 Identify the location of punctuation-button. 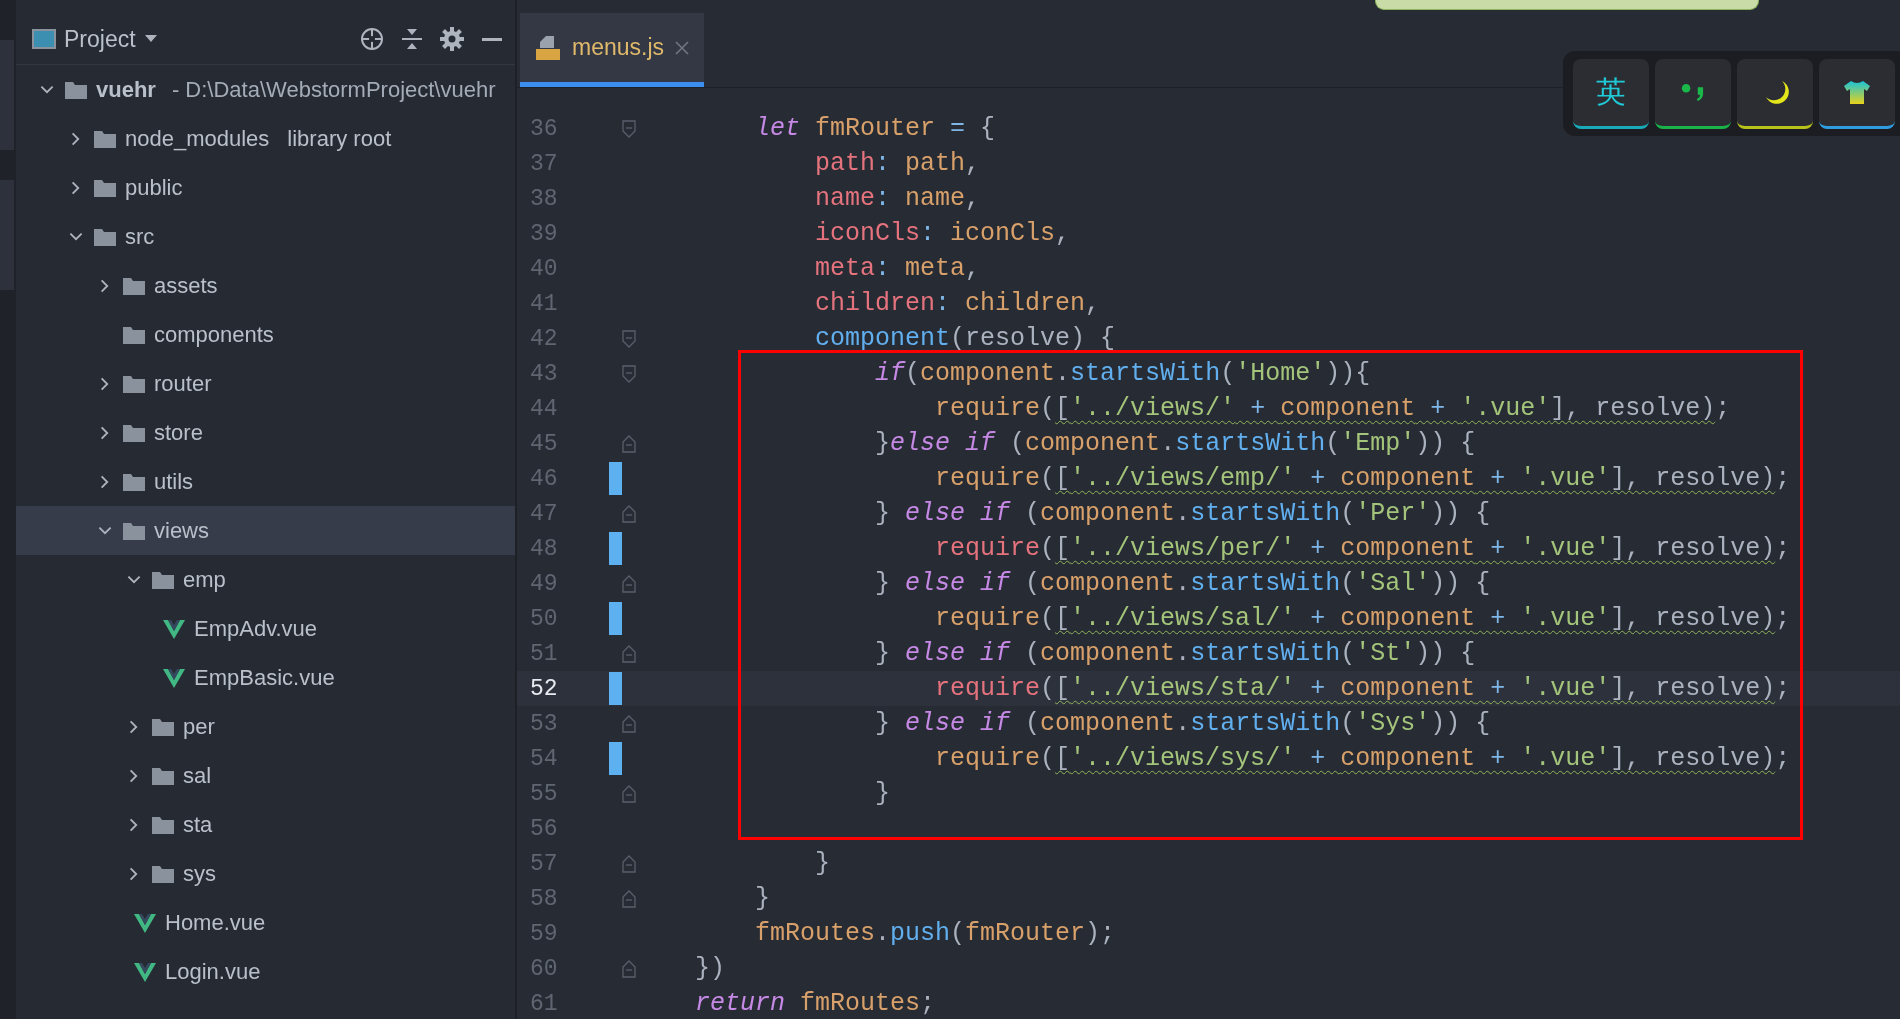
(1693, 93).